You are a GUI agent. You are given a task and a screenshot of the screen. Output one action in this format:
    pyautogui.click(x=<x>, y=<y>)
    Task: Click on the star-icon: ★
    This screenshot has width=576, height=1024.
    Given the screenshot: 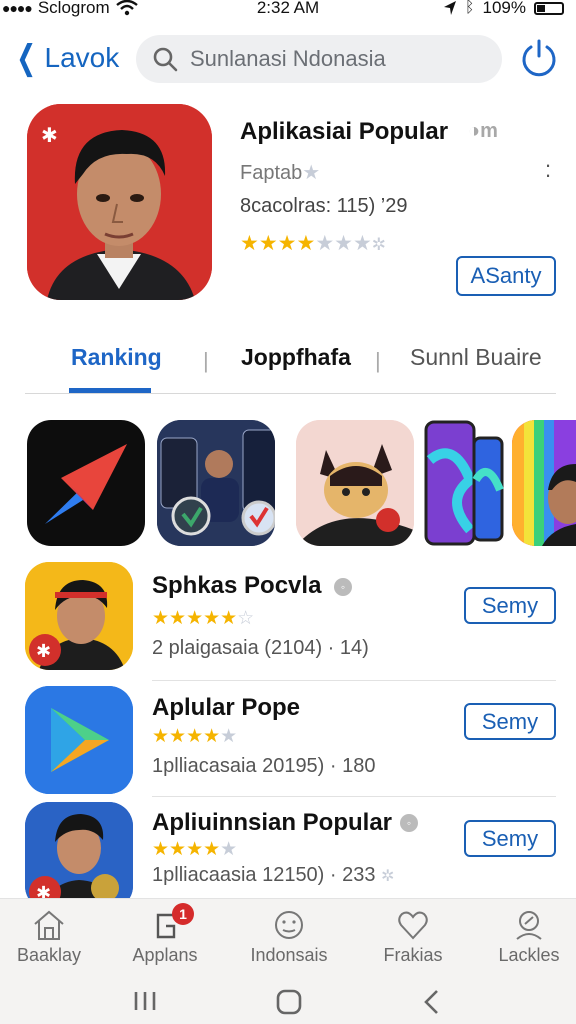 What is the action you would take?
    pyautogui.click(x=311, y=173)
    